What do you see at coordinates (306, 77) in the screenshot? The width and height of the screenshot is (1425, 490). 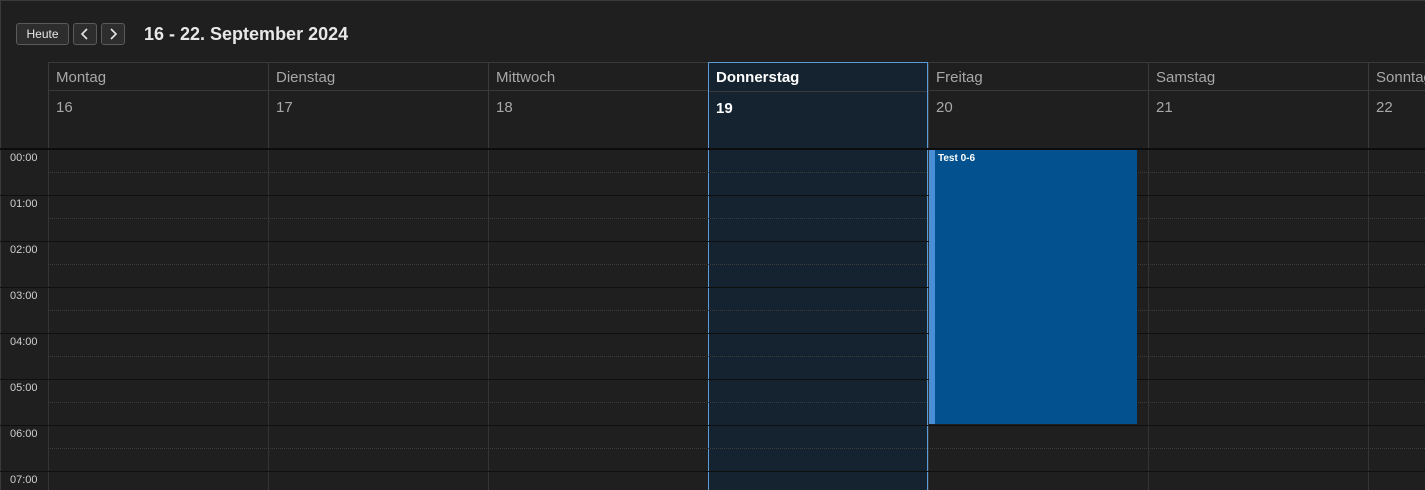 I see `day-name: Dienstag` at bounding box center [306, 77].